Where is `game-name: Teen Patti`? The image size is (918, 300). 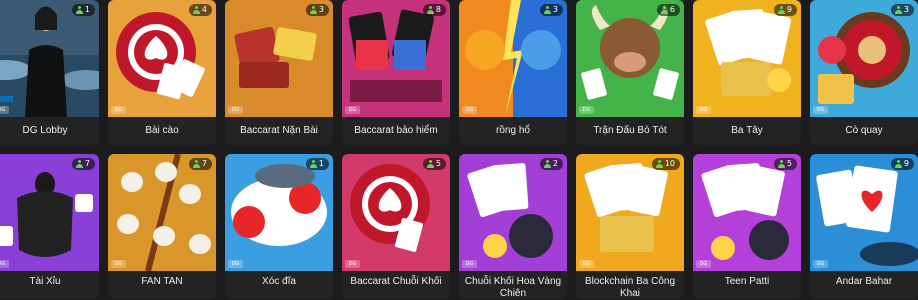
game-name: Teen Patti is located at coordinates (747, 281).